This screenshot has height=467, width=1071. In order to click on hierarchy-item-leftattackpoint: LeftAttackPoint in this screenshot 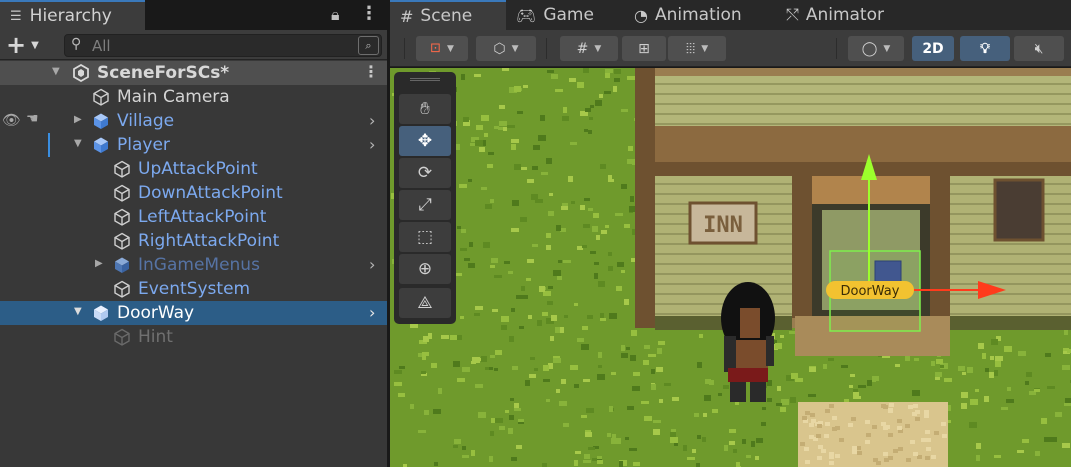, I will do `click(193, 217)`.